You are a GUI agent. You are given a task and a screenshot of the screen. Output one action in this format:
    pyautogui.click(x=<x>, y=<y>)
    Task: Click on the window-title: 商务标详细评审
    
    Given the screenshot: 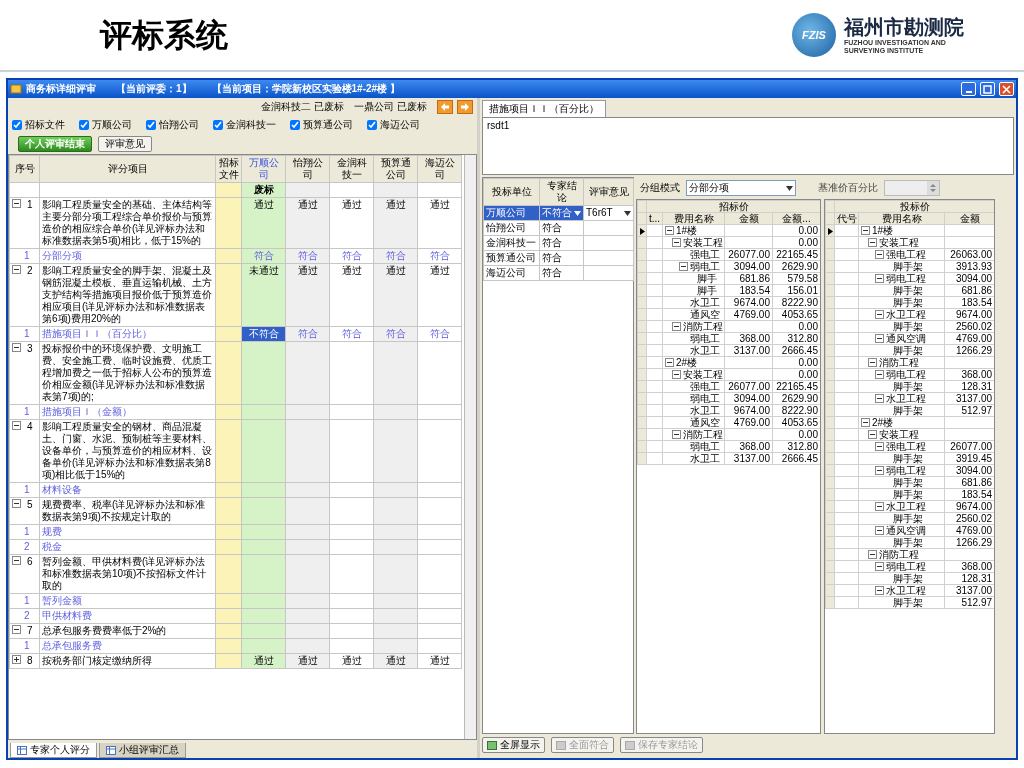 What is the action you would take?
    pyautogui.click(x=61, y=89)
    